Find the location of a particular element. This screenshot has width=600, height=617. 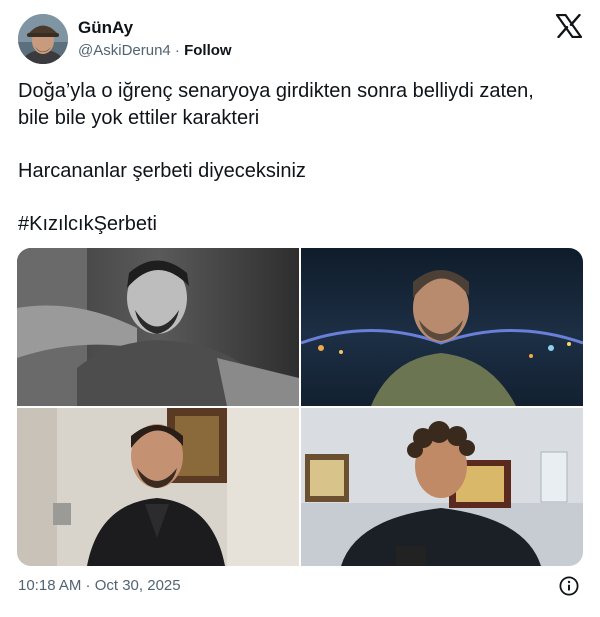

author-avatar is located at coordinates (43, 39).